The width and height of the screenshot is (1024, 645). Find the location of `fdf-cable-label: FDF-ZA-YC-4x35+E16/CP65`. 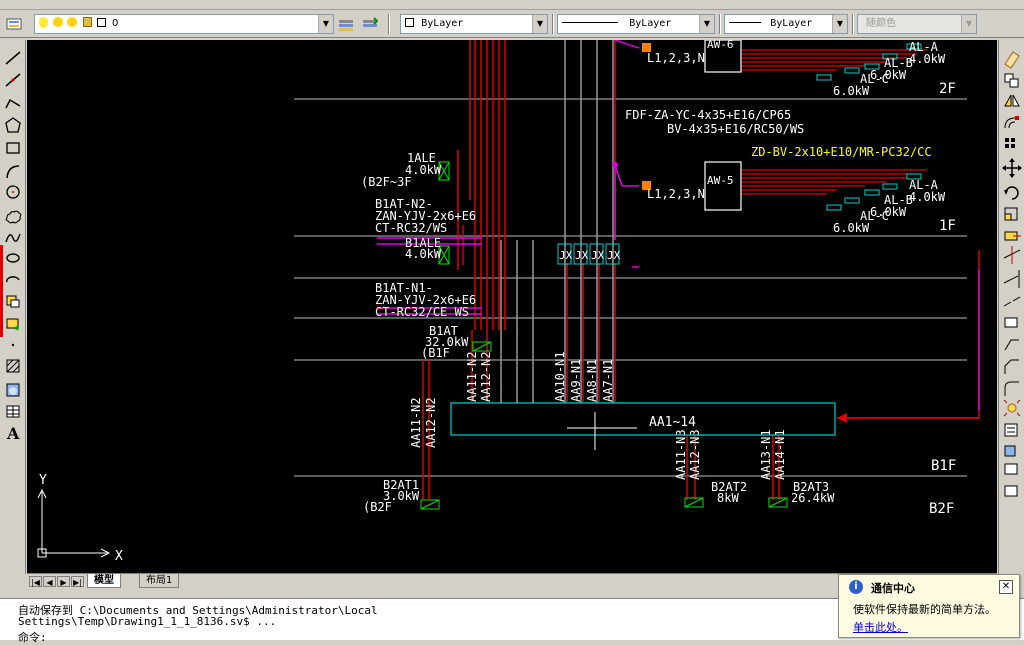

fdf-cable-label: FDF-ZA-YC-4x35+E16/CP65 is located at coordinates (708, 115).